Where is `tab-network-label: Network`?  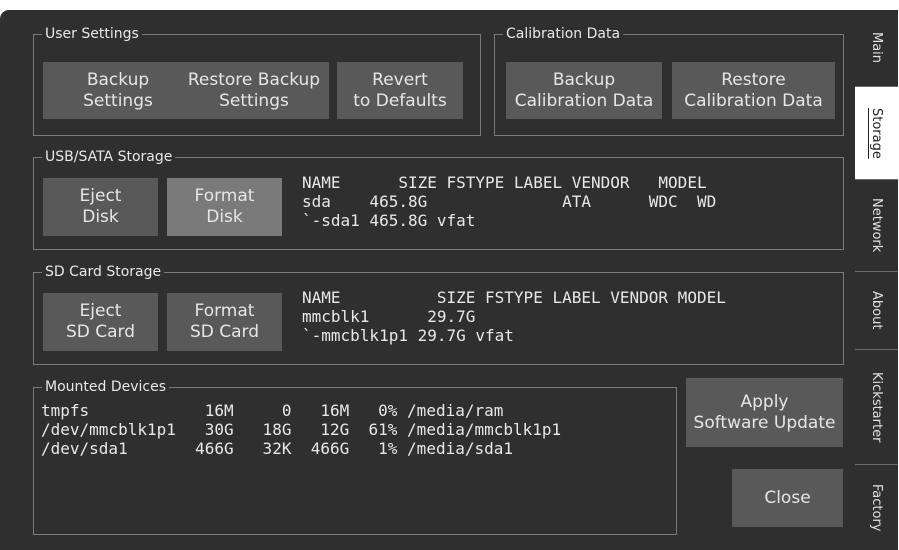 tab-network-label: Network is located at coordinates (876, 225).